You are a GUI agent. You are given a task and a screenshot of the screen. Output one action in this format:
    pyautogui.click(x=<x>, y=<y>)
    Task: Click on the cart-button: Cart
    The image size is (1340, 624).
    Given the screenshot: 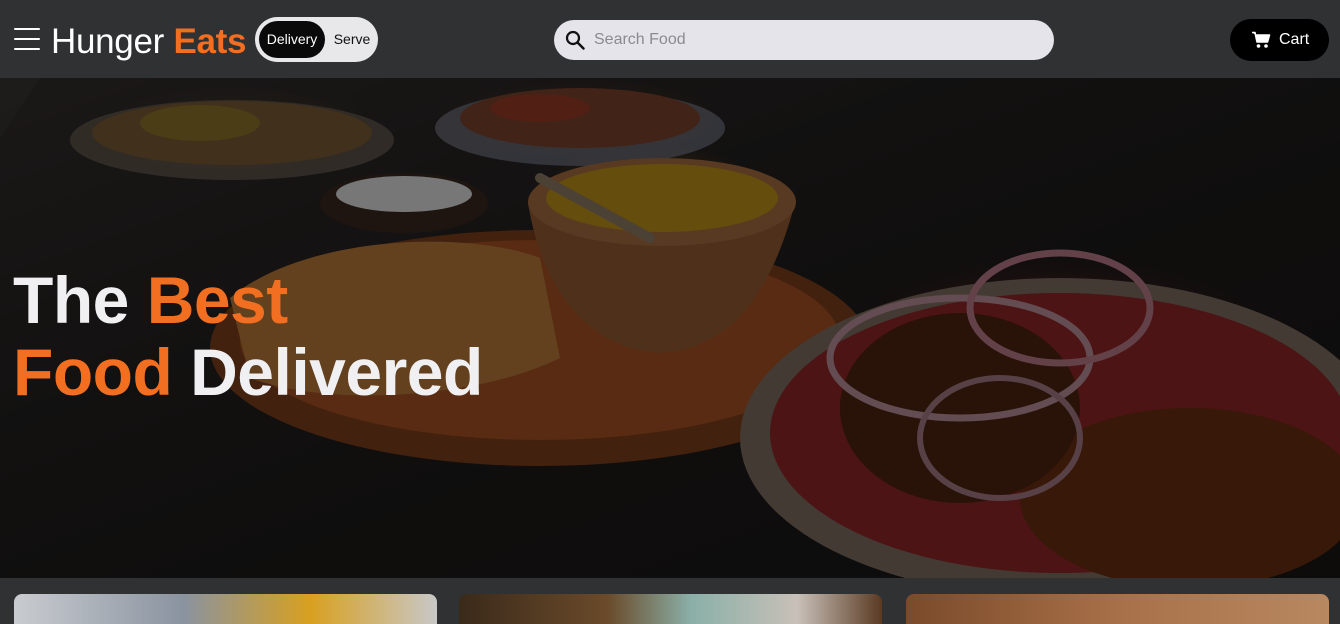 What is the action you would take?
    pyautogui.click(x=1279, y=40)
    